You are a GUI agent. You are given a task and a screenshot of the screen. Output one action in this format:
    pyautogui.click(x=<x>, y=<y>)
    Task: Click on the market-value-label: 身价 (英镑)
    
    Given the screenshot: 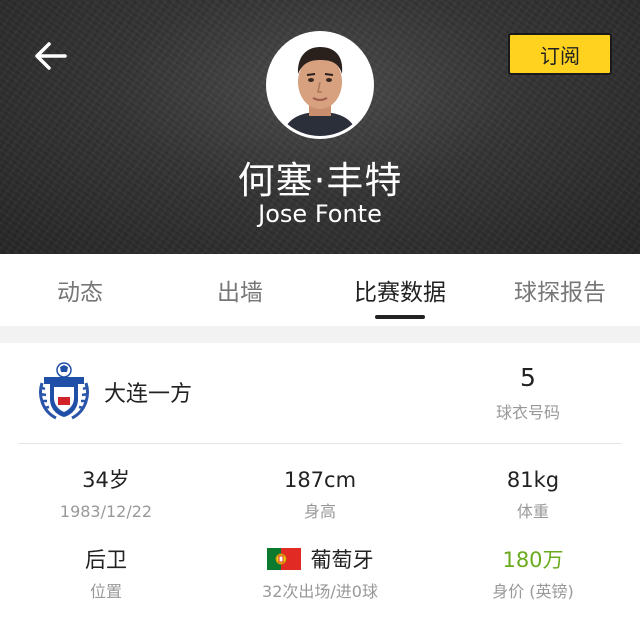 What is the action you would take?
    pyautogui.click(x=533, y=591)
    